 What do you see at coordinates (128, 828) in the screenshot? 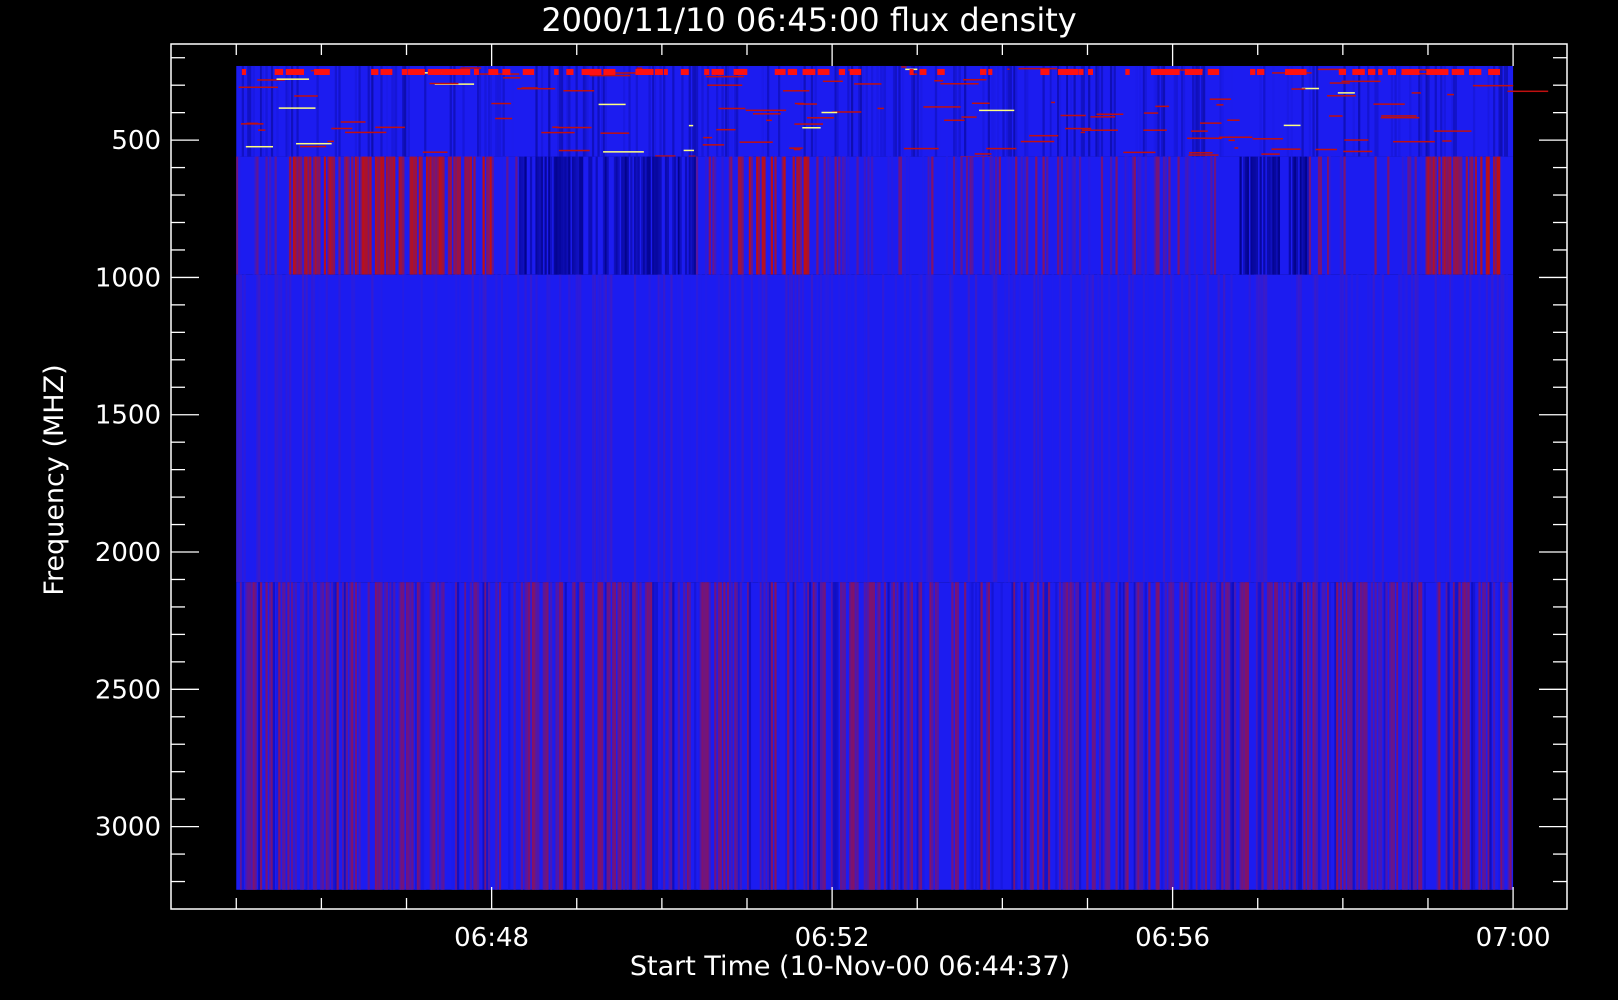
I see `y-tick-label: 3000` at bounding box center [128, 828].